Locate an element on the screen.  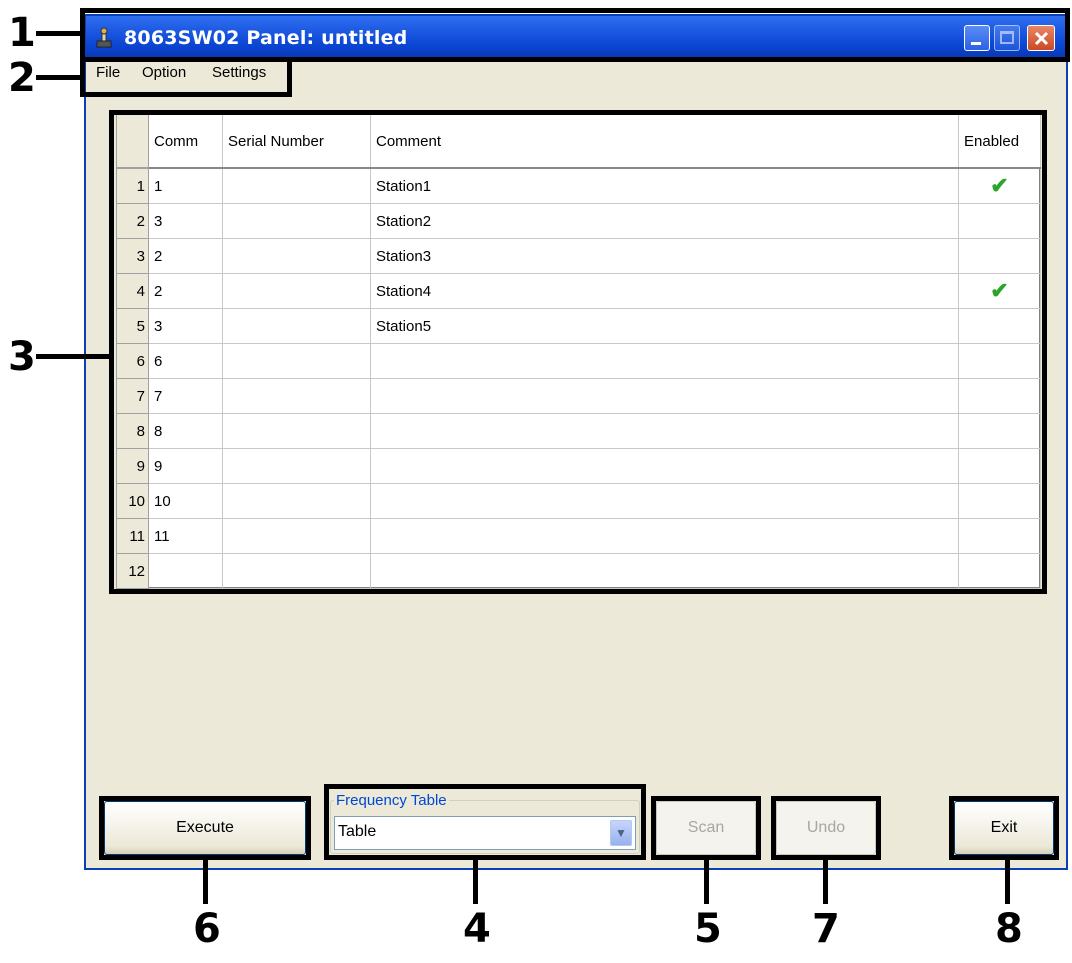
callout-number-8: 8 is located at coordinates (1009, 929).